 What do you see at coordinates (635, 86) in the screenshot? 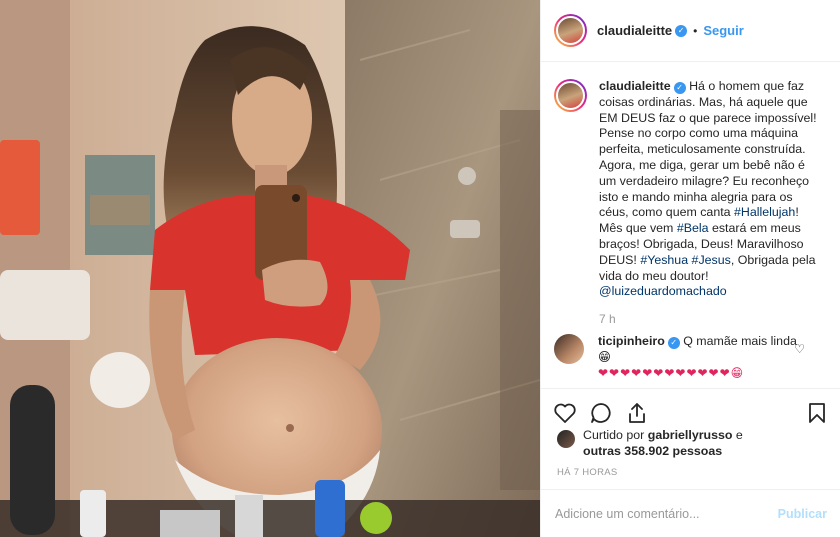
I see `caption-author: claudialeitte` at bounding box center [635, 86].